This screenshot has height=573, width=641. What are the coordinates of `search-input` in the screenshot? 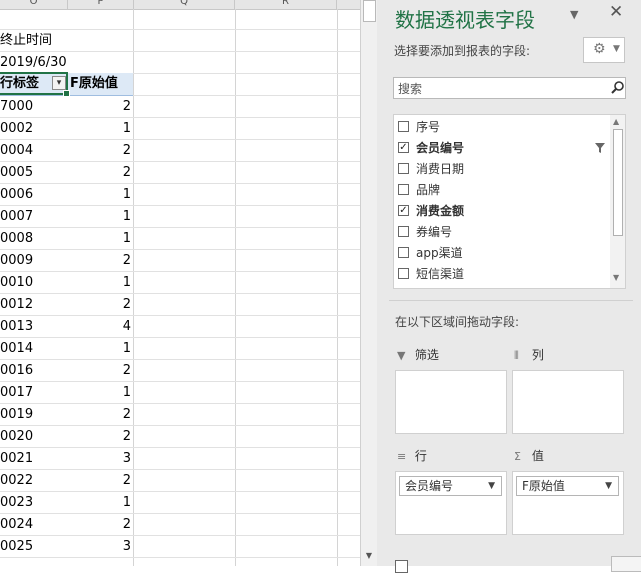 It's located at (498, 89).